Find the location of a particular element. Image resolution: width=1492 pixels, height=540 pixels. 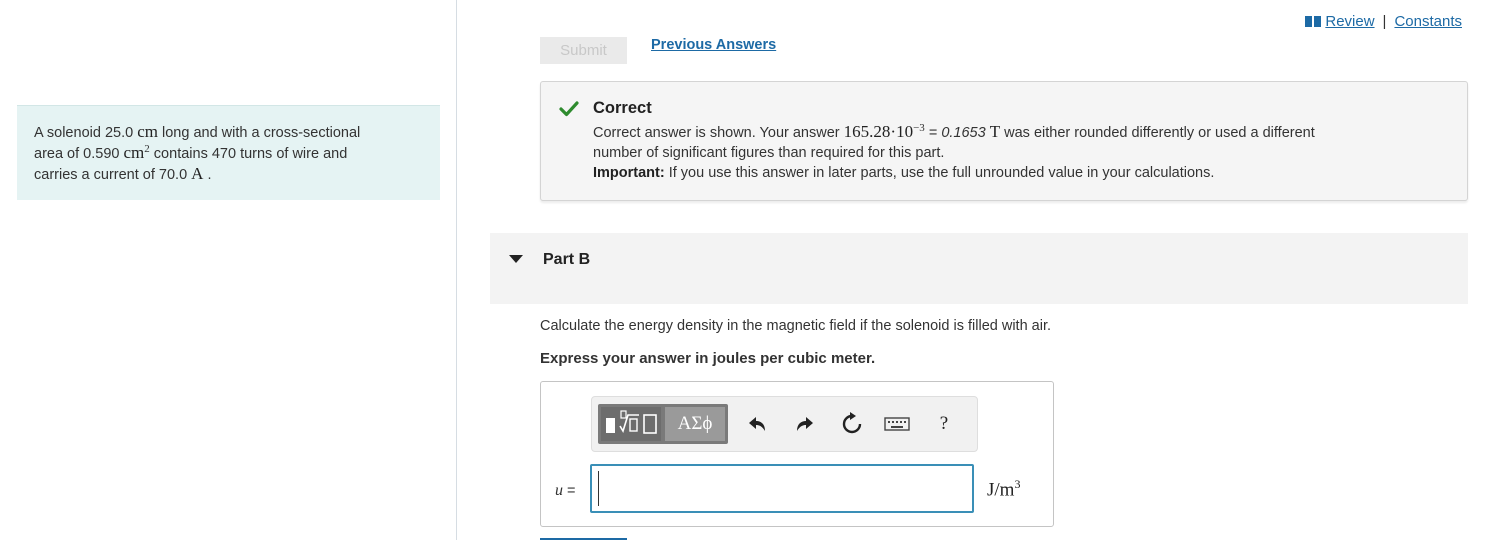

undo-button is located at coordinates (757, 424).